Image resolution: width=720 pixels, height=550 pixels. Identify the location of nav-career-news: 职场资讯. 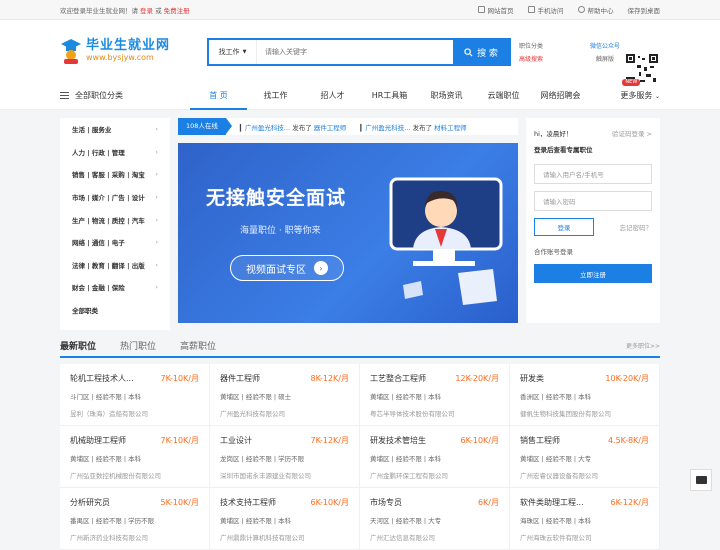
(446, 96).